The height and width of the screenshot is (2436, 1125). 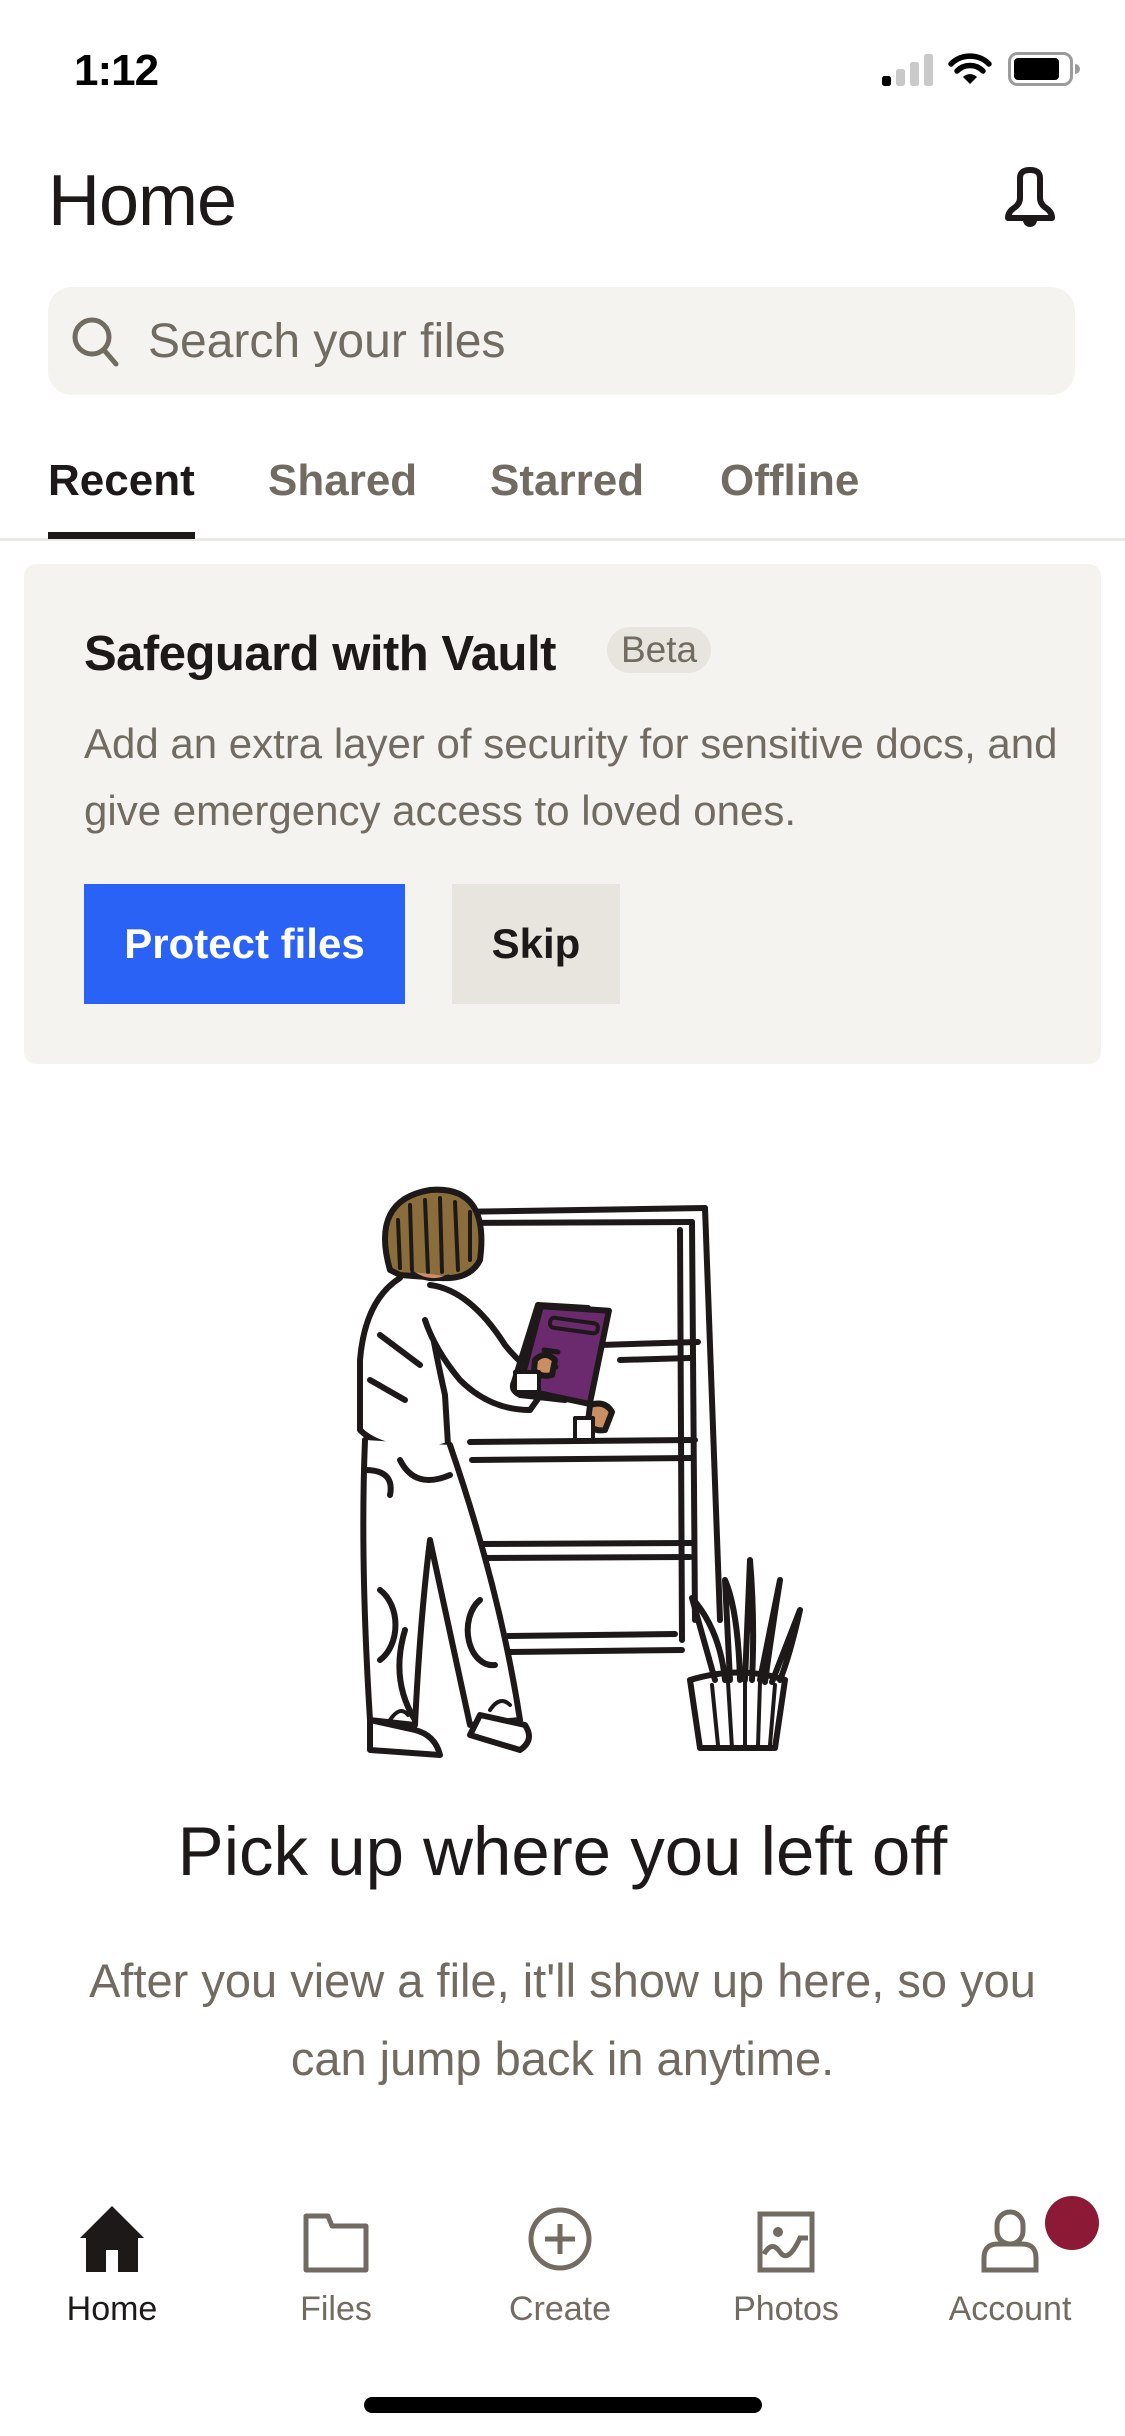 I want to click on nav-home-label: Home, so click(x=112, y=2309).